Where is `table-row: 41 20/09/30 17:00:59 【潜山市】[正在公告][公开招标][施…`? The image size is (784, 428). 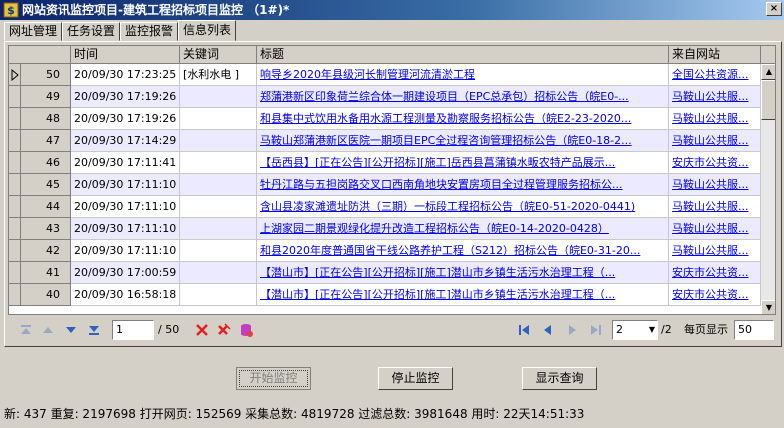 table-row: 41 20/09/30 17:00:59 【潜山市】[正在公告][公开招标][施… is located at coordinates (385, 273).